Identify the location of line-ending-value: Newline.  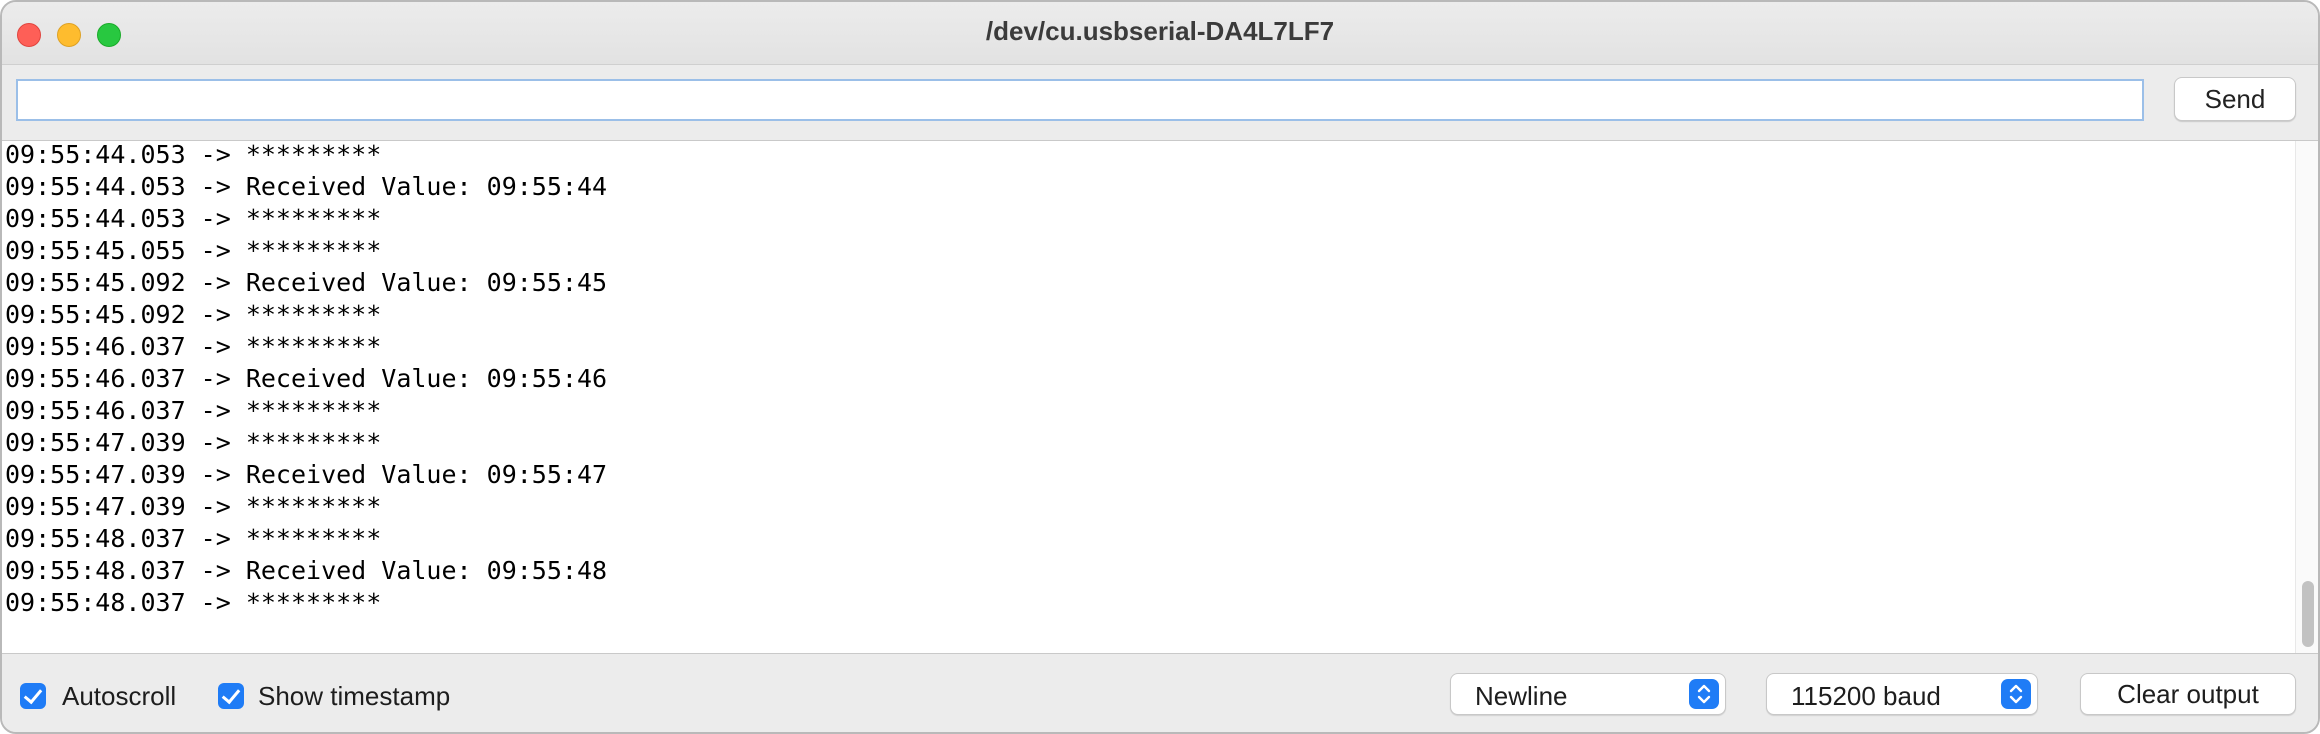
(1521, 696).